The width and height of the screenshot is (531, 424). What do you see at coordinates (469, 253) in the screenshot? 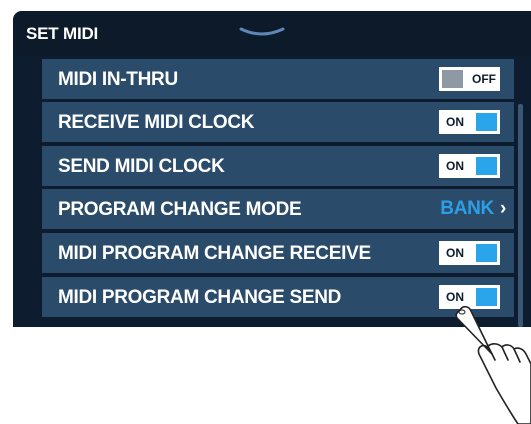
I see `midi-program-change-receive-toggle: ON` at bounding box center [469, 253].